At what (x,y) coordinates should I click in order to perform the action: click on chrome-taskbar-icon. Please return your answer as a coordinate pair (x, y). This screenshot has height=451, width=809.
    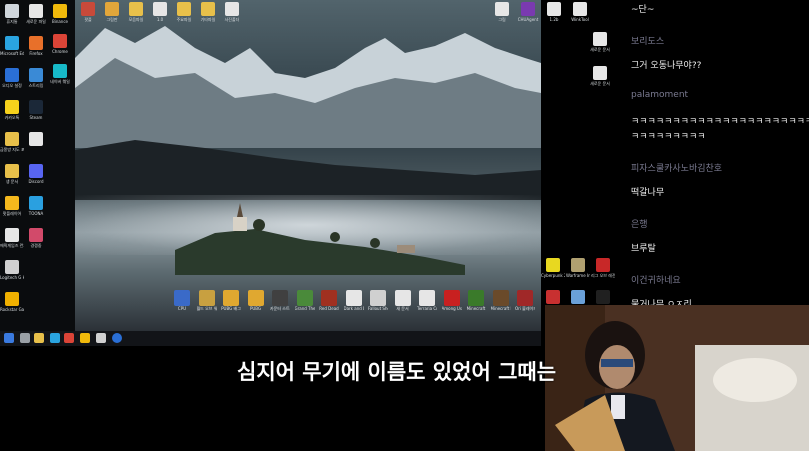
    Looking at the image, I should click on (69, 338).